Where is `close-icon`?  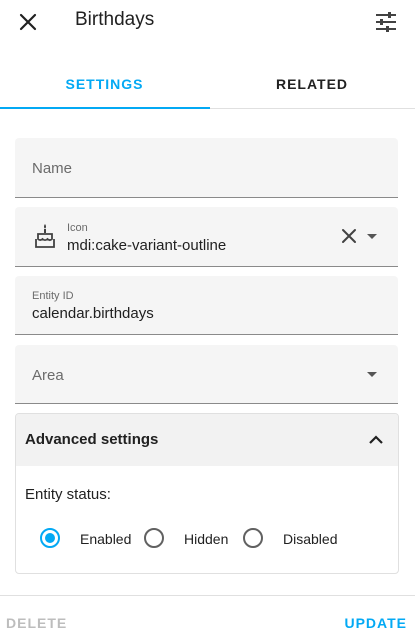 close-icon is located at coordinates (28, 22).